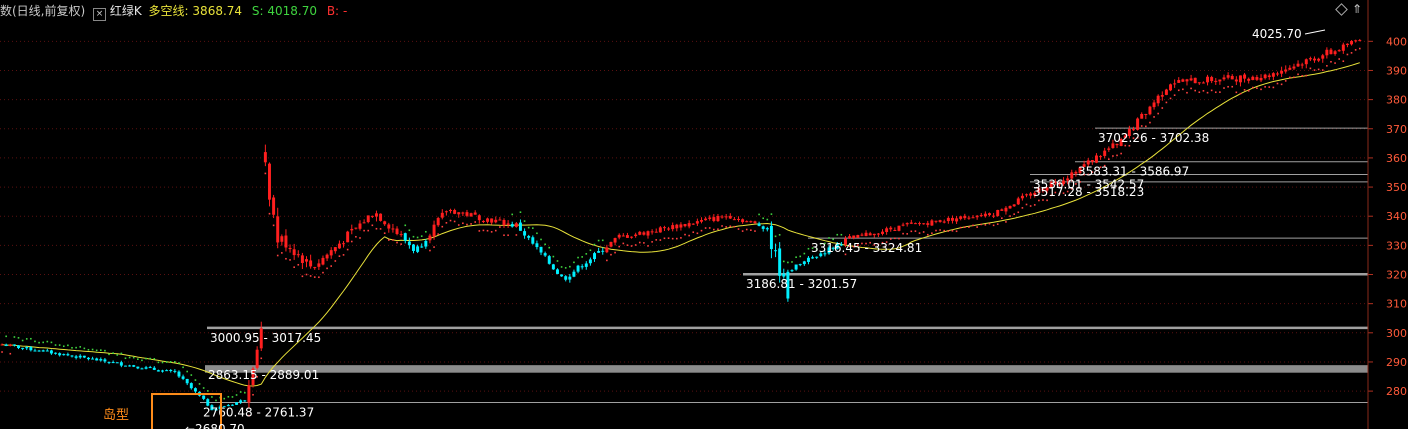  What do you see at coordinates (1396, 129) in the screenshot?
I see `y-tick-label: 370` at bounding box center [1396, 129].